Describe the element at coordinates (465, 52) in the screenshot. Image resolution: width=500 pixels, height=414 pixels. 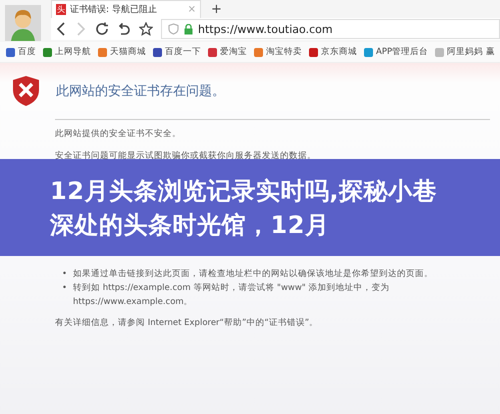
I see `bookmark-link: 阿里妈妈 赢` at that location.